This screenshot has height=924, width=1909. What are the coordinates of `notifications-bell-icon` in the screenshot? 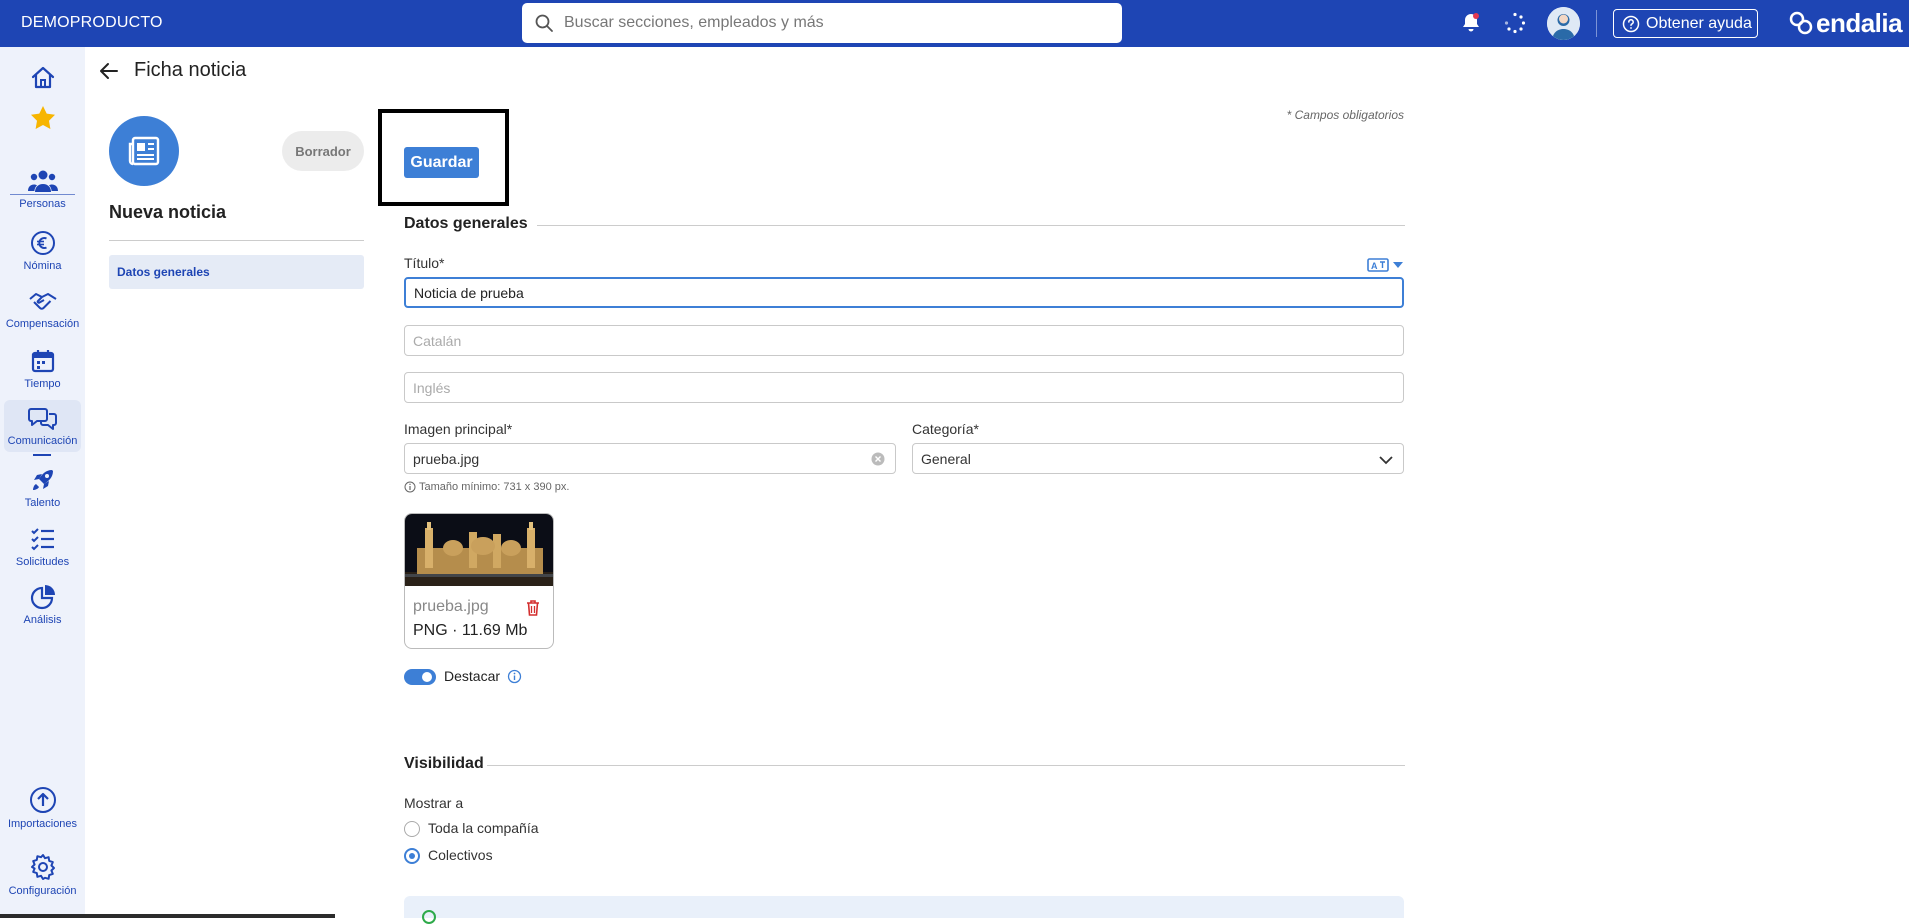 It's located at (1471, 23).